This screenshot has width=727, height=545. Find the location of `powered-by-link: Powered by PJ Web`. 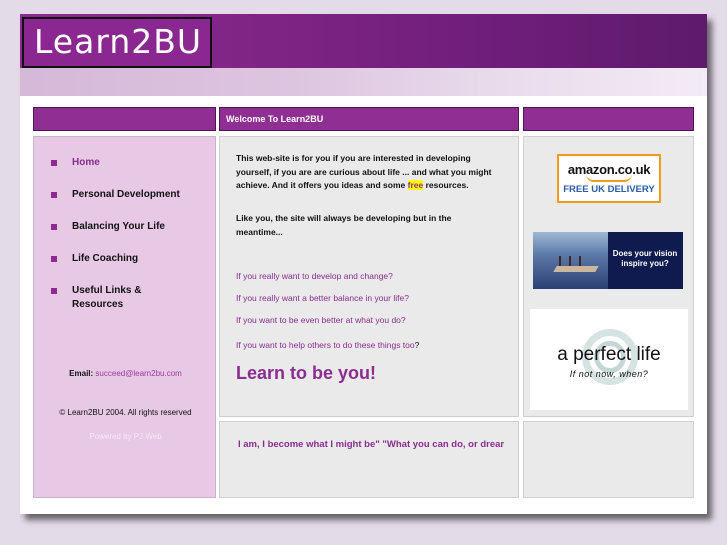

powered-by-link: Powered by PJ Web is located at coordinates (125, 436).